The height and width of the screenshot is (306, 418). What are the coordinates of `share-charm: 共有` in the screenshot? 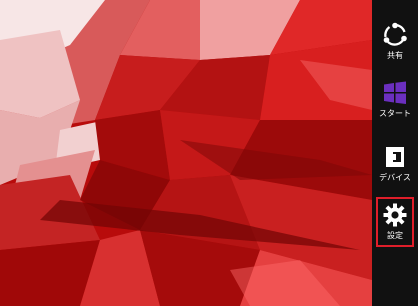 It's located at (395, 44).